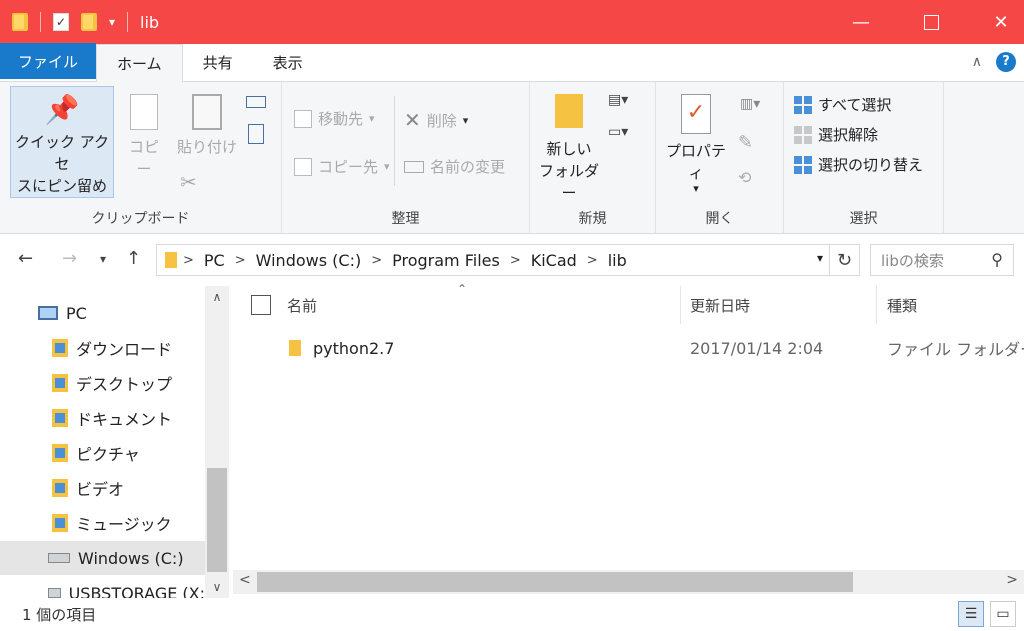 The width and height of the screenshot is (1024, 631). Describe the element at coordinates (1012, 580) in the screenshot. I see `scroll-right-chevron-icon: >` at that location.